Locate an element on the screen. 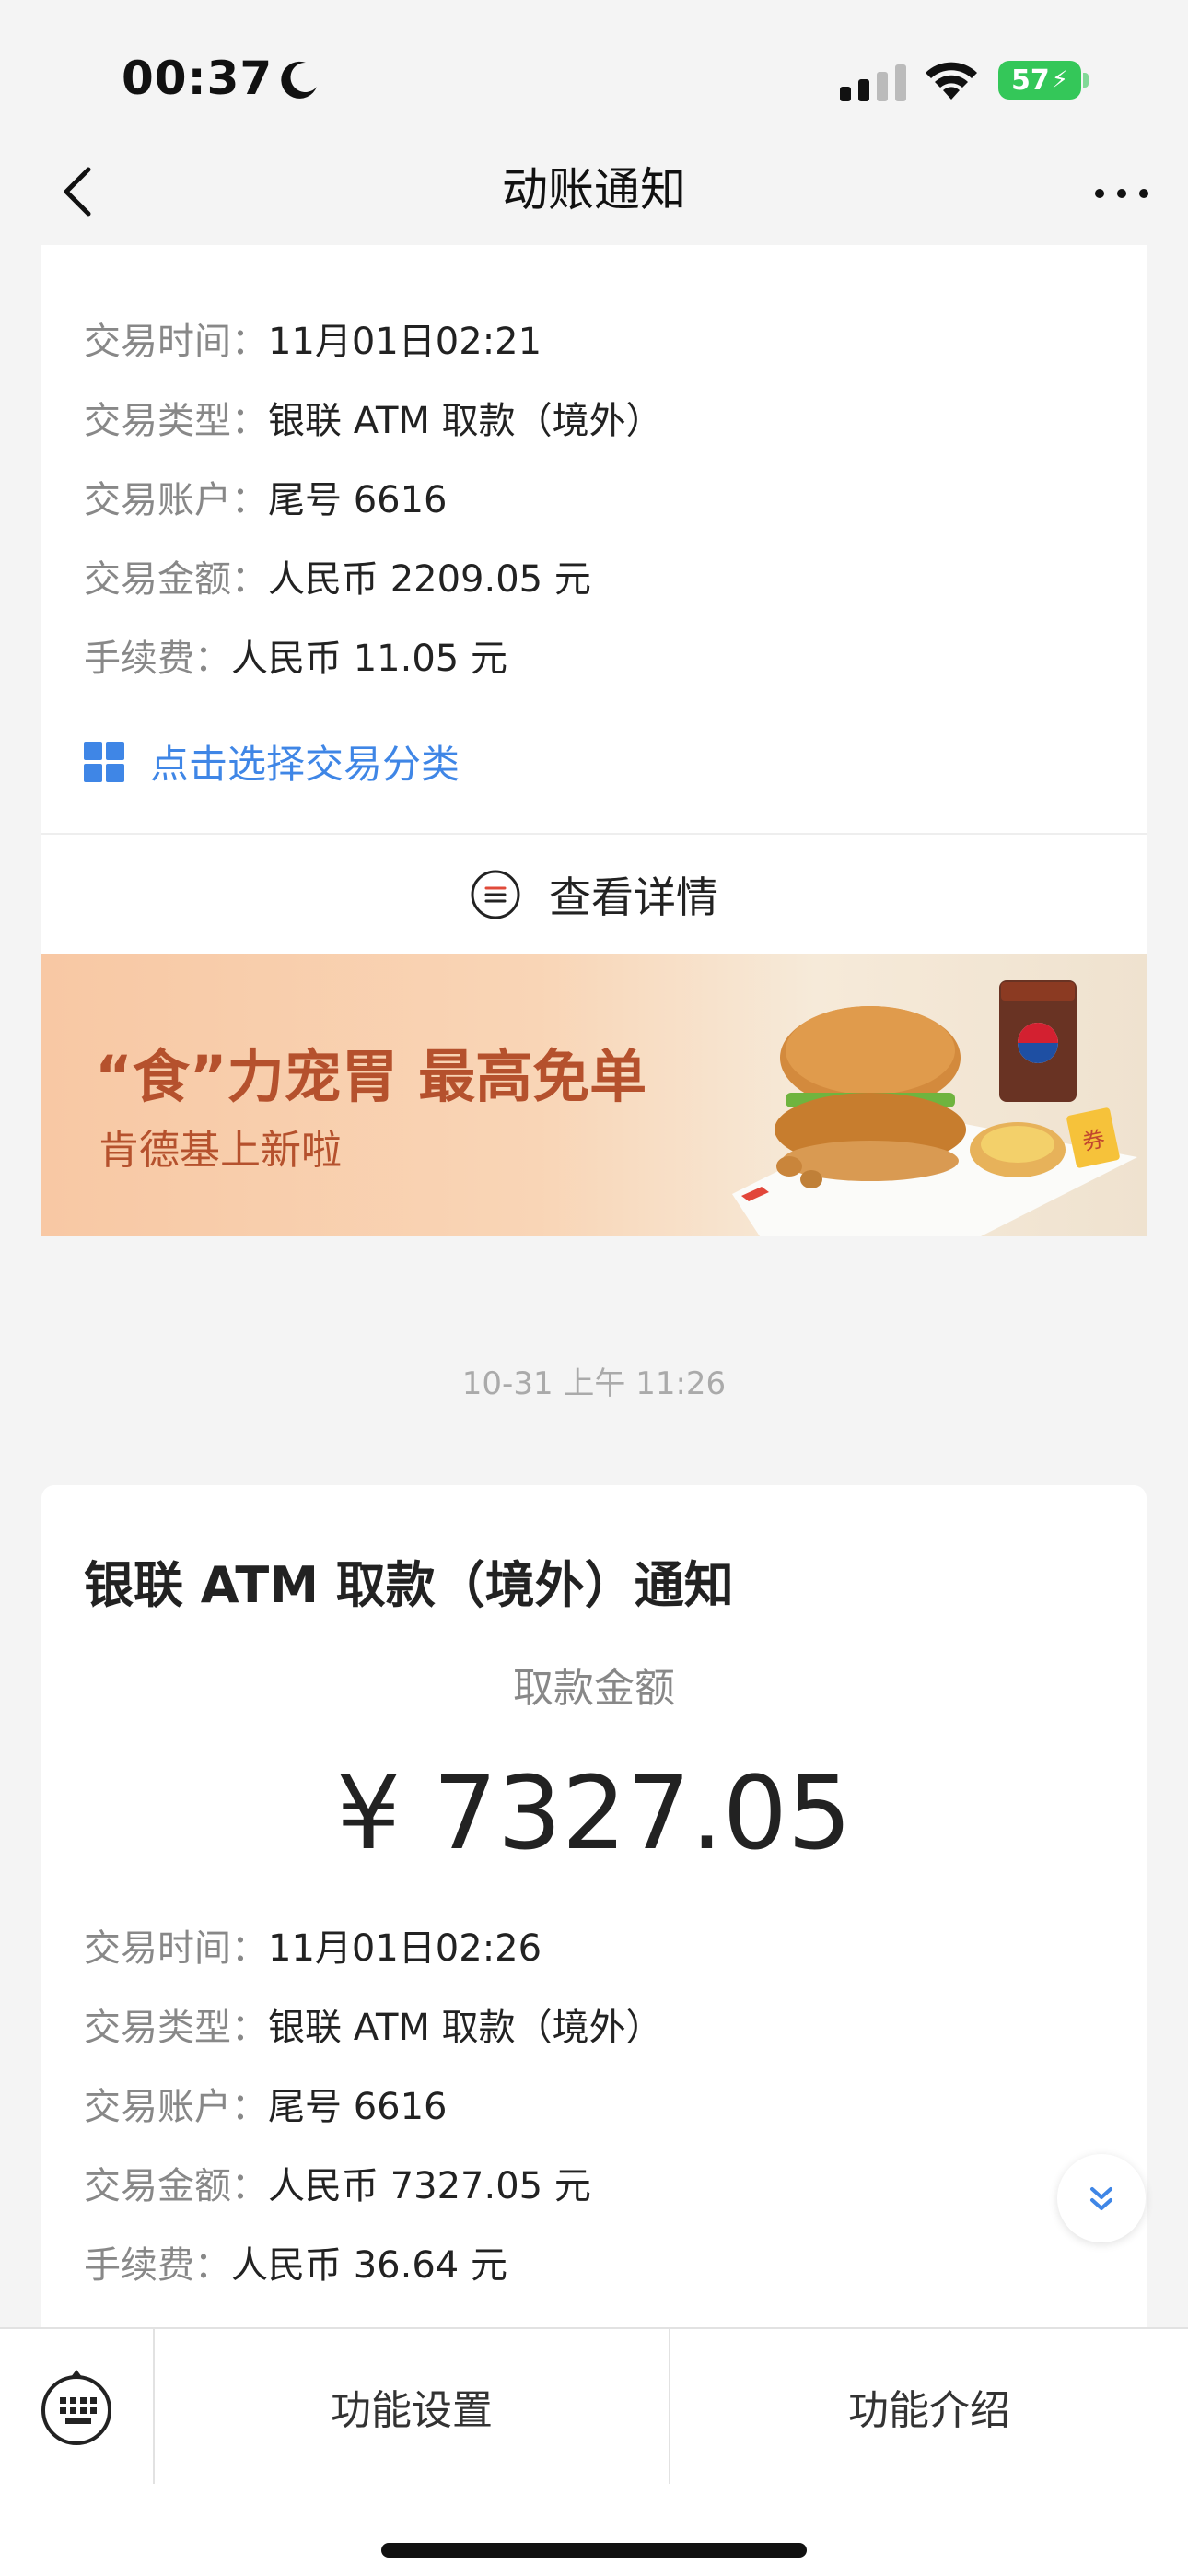 The width and height of the screenshot is (1188, 2576). row-value: 人民币 7327.05 元 is located at coordinates (429, 2186).